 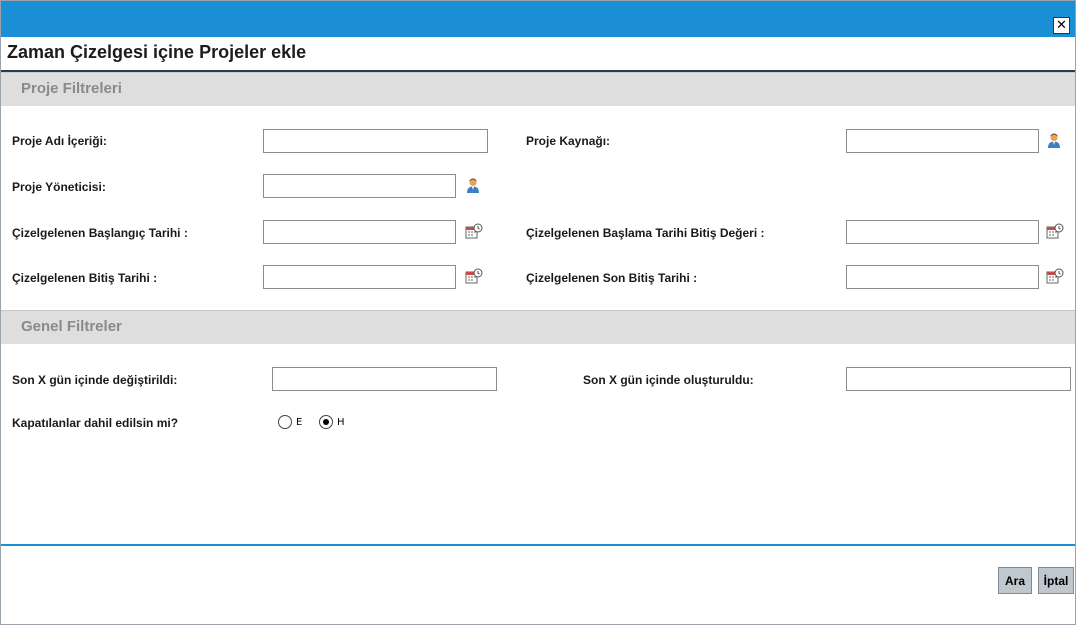 What do you see at coordinates (384, 379) in the screenshot?
I see `modified-days-input` at bounding box center [384, 379].